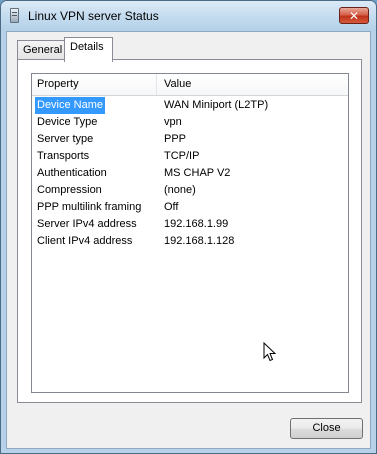 The height and width of the screenshot is (454, 377). Describe the element at coordinates (70, 105) in the screenshot. I see `property-cell: Device Name` at that location.